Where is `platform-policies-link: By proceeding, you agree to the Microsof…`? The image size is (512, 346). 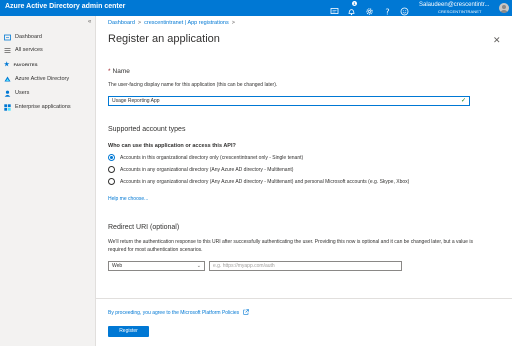
platform-policies-link: By proceeding, you agree to the Microsof… is located at coordinates (178, 312).